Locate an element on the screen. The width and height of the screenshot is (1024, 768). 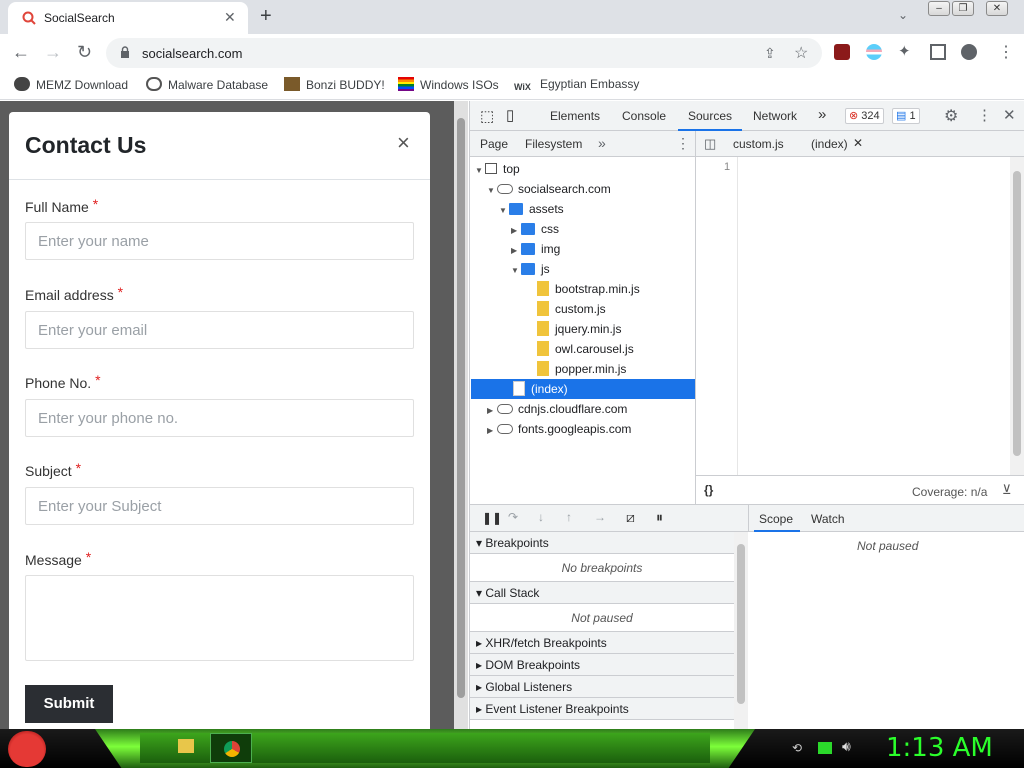
start-button-angry-bird-icon is located at coordinates (27, 749).